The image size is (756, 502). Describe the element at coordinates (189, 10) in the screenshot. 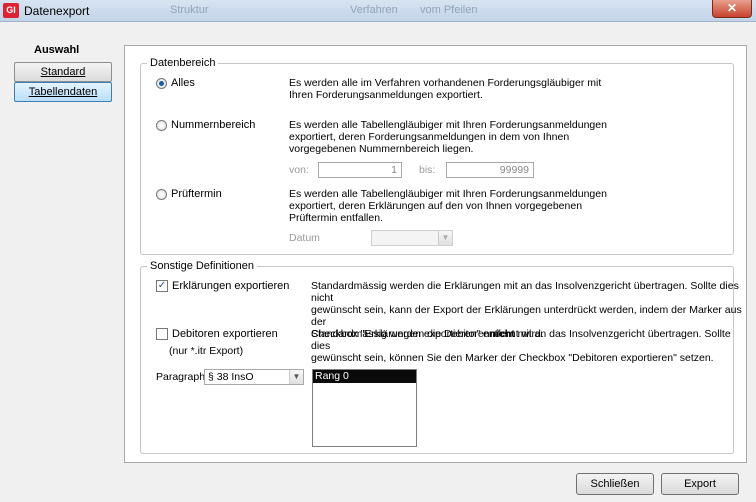

I see `background-title-text: Struktur` at that location.